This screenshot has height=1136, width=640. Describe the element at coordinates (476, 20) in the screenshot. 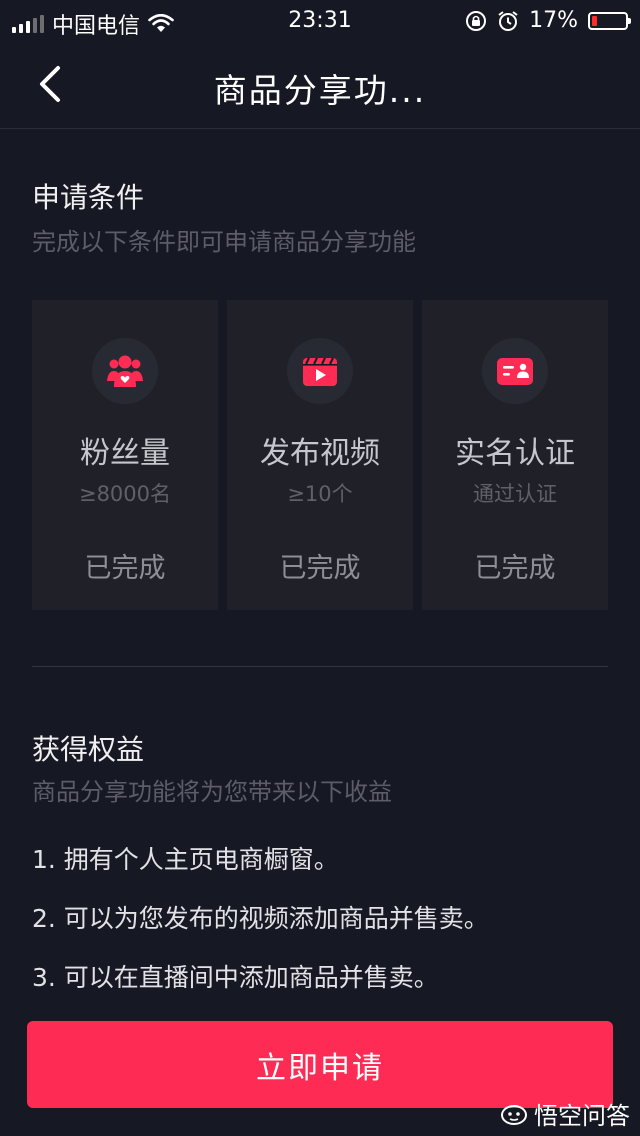

I see `rotation-lock-icon` at that location.